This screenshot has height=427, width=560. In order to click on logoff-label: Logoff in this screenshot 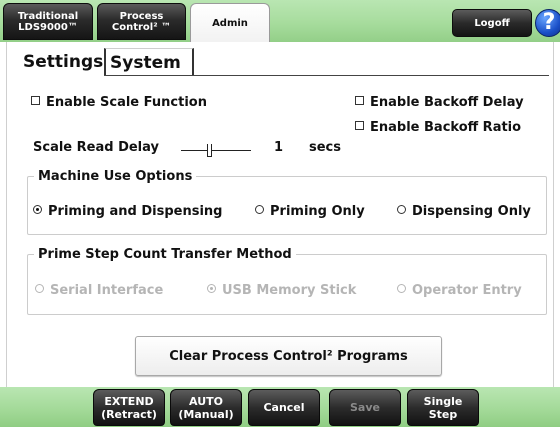, I will do `click(492, 23)`.